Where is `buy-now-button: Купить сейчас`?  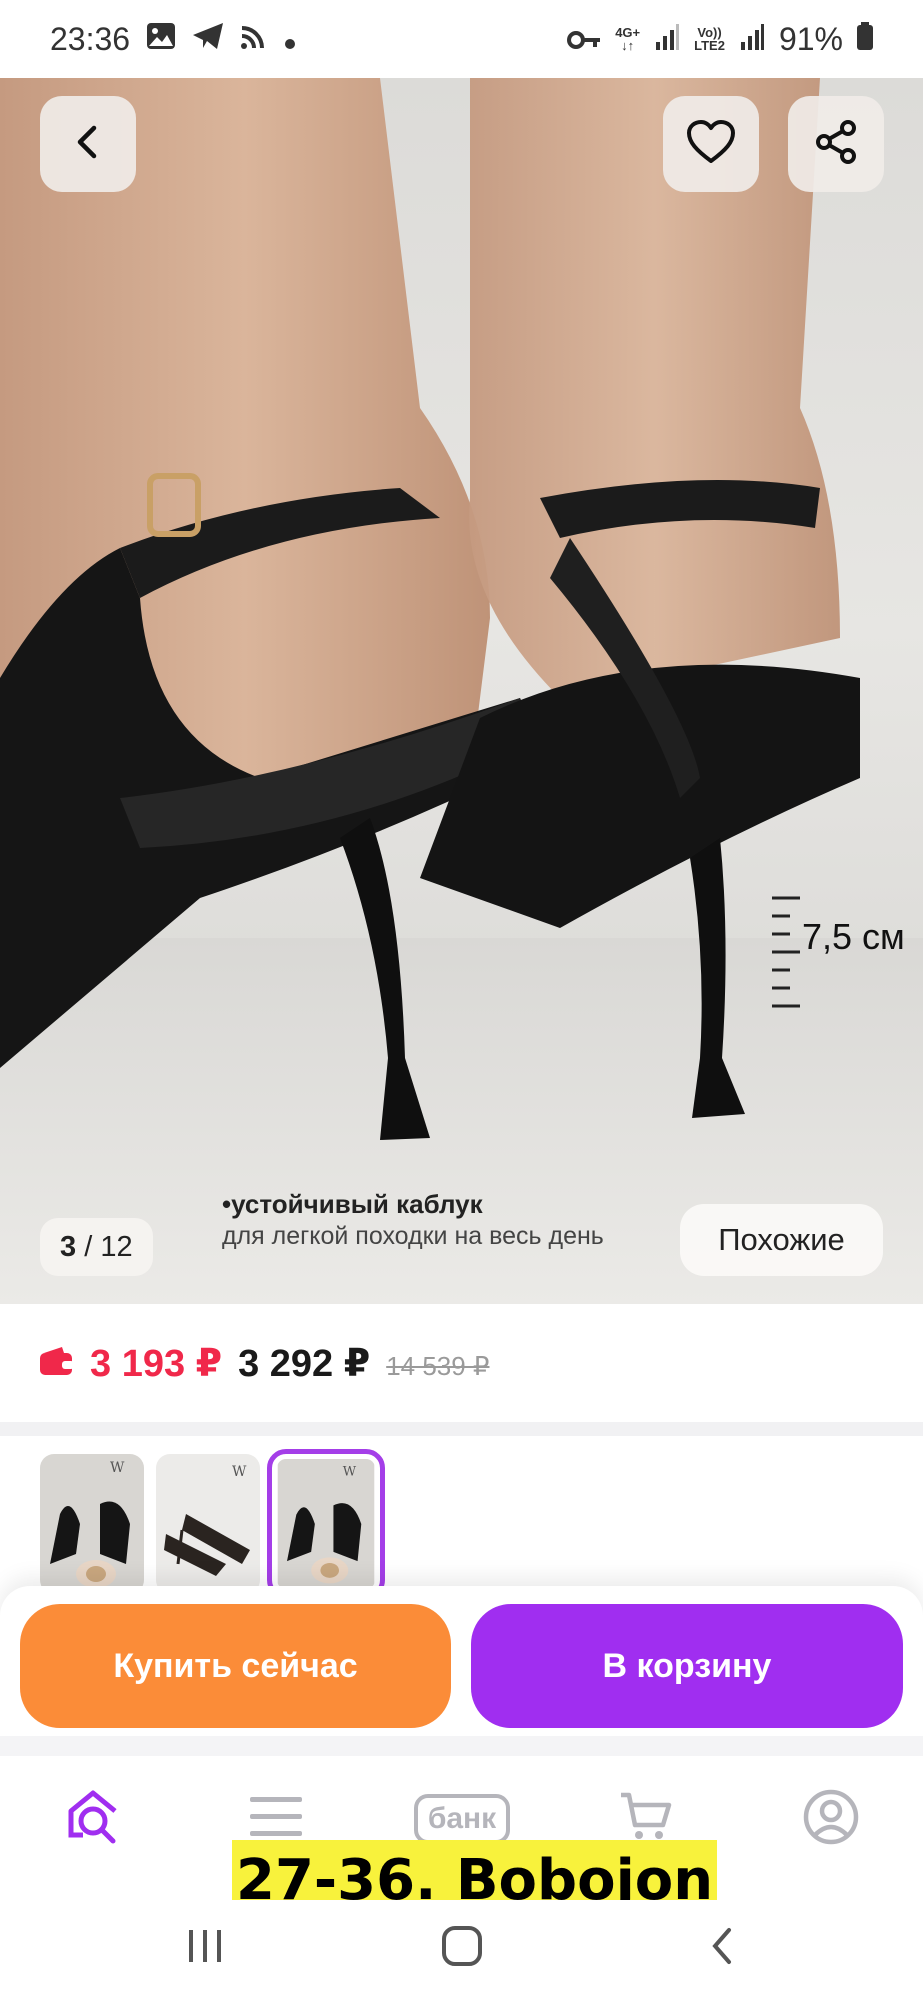
buy-now-button: Купить сейчас is located at coordinates (235, 1666).